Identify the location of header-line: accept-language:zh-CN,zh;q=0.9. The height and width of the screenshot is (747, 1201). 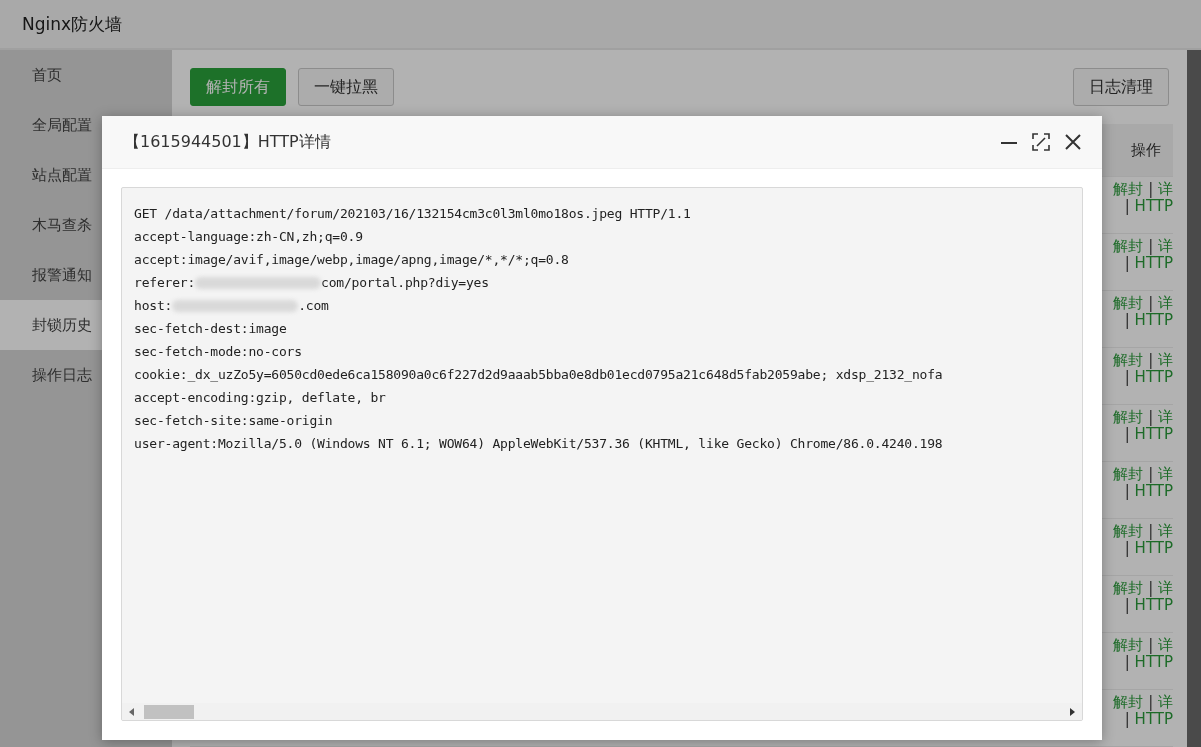
(249, 237).